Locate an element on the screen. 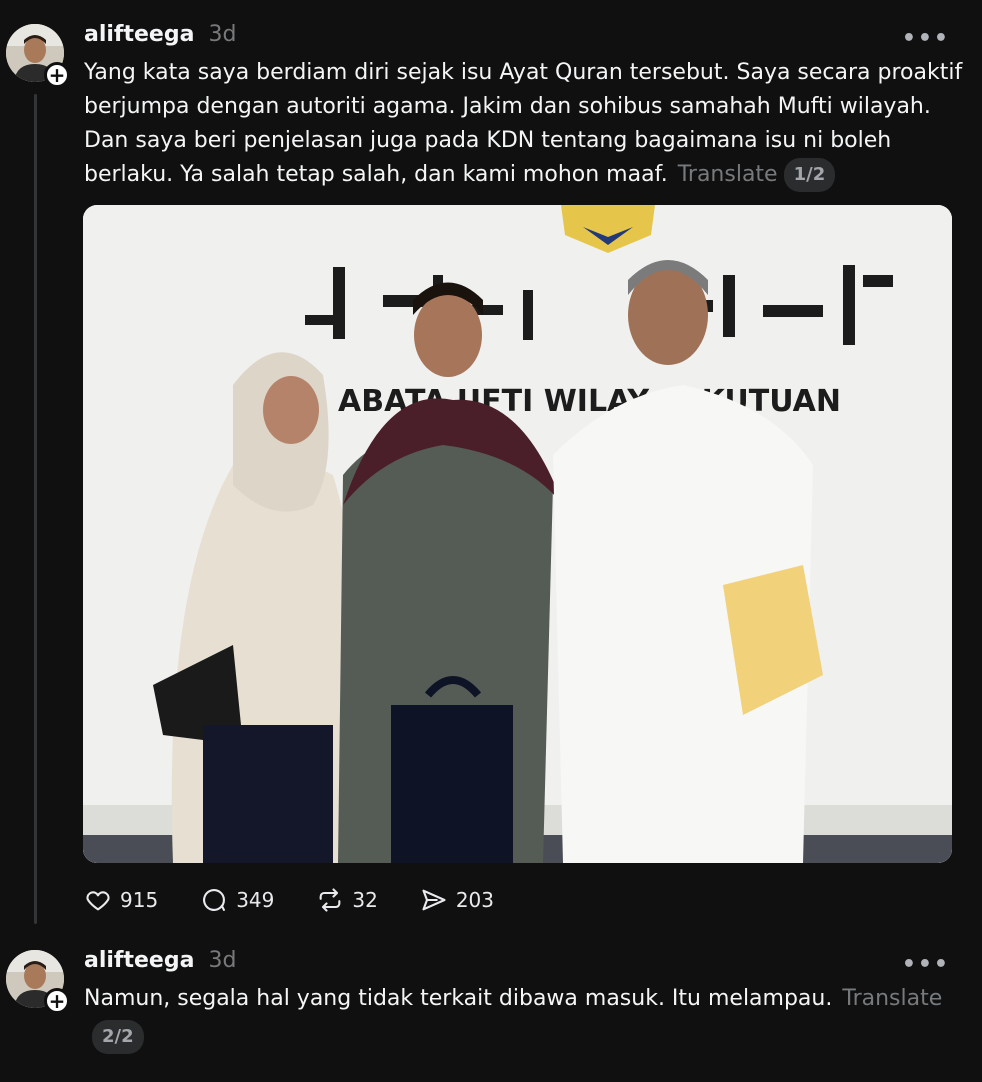  reply-count: 349 is located at coordinates (255, 900).